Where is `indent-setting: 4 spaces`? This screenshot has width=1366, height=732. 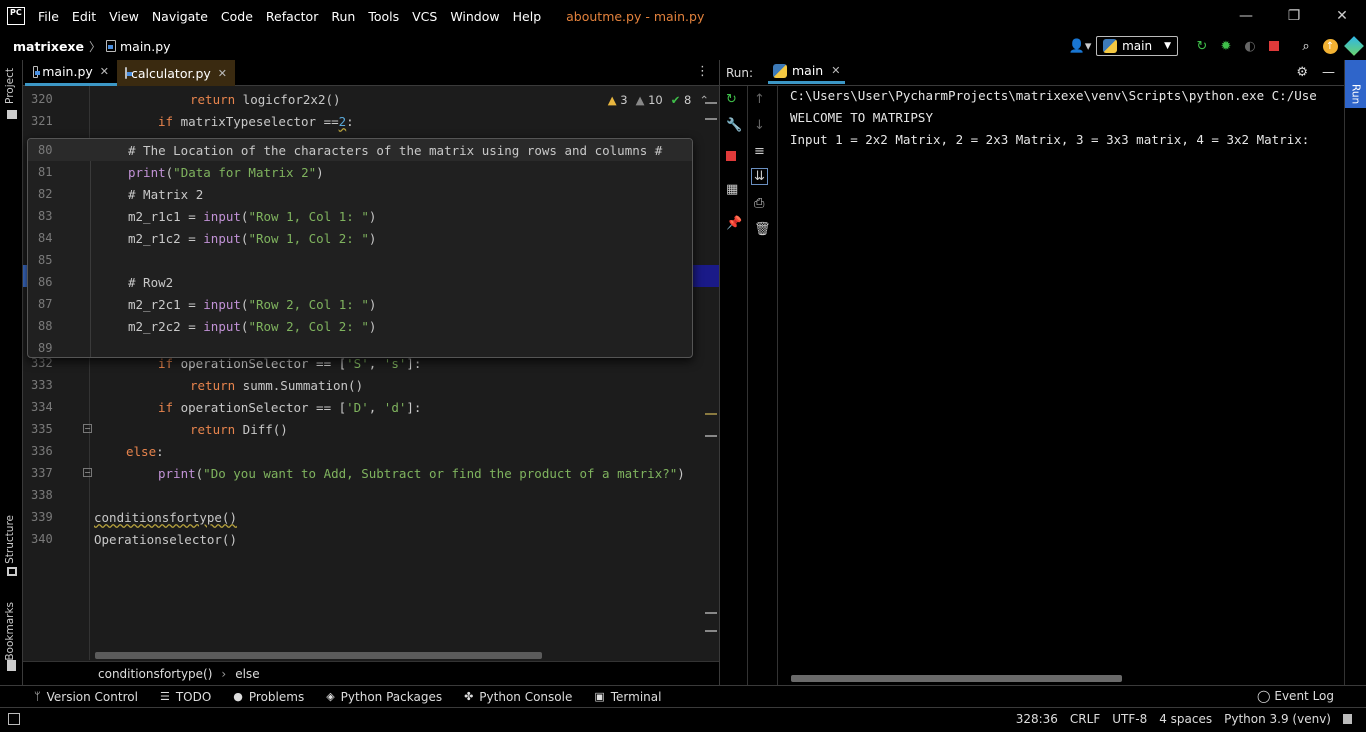
indent-setting: 4 spaces is located at coordinates (1185, 719).